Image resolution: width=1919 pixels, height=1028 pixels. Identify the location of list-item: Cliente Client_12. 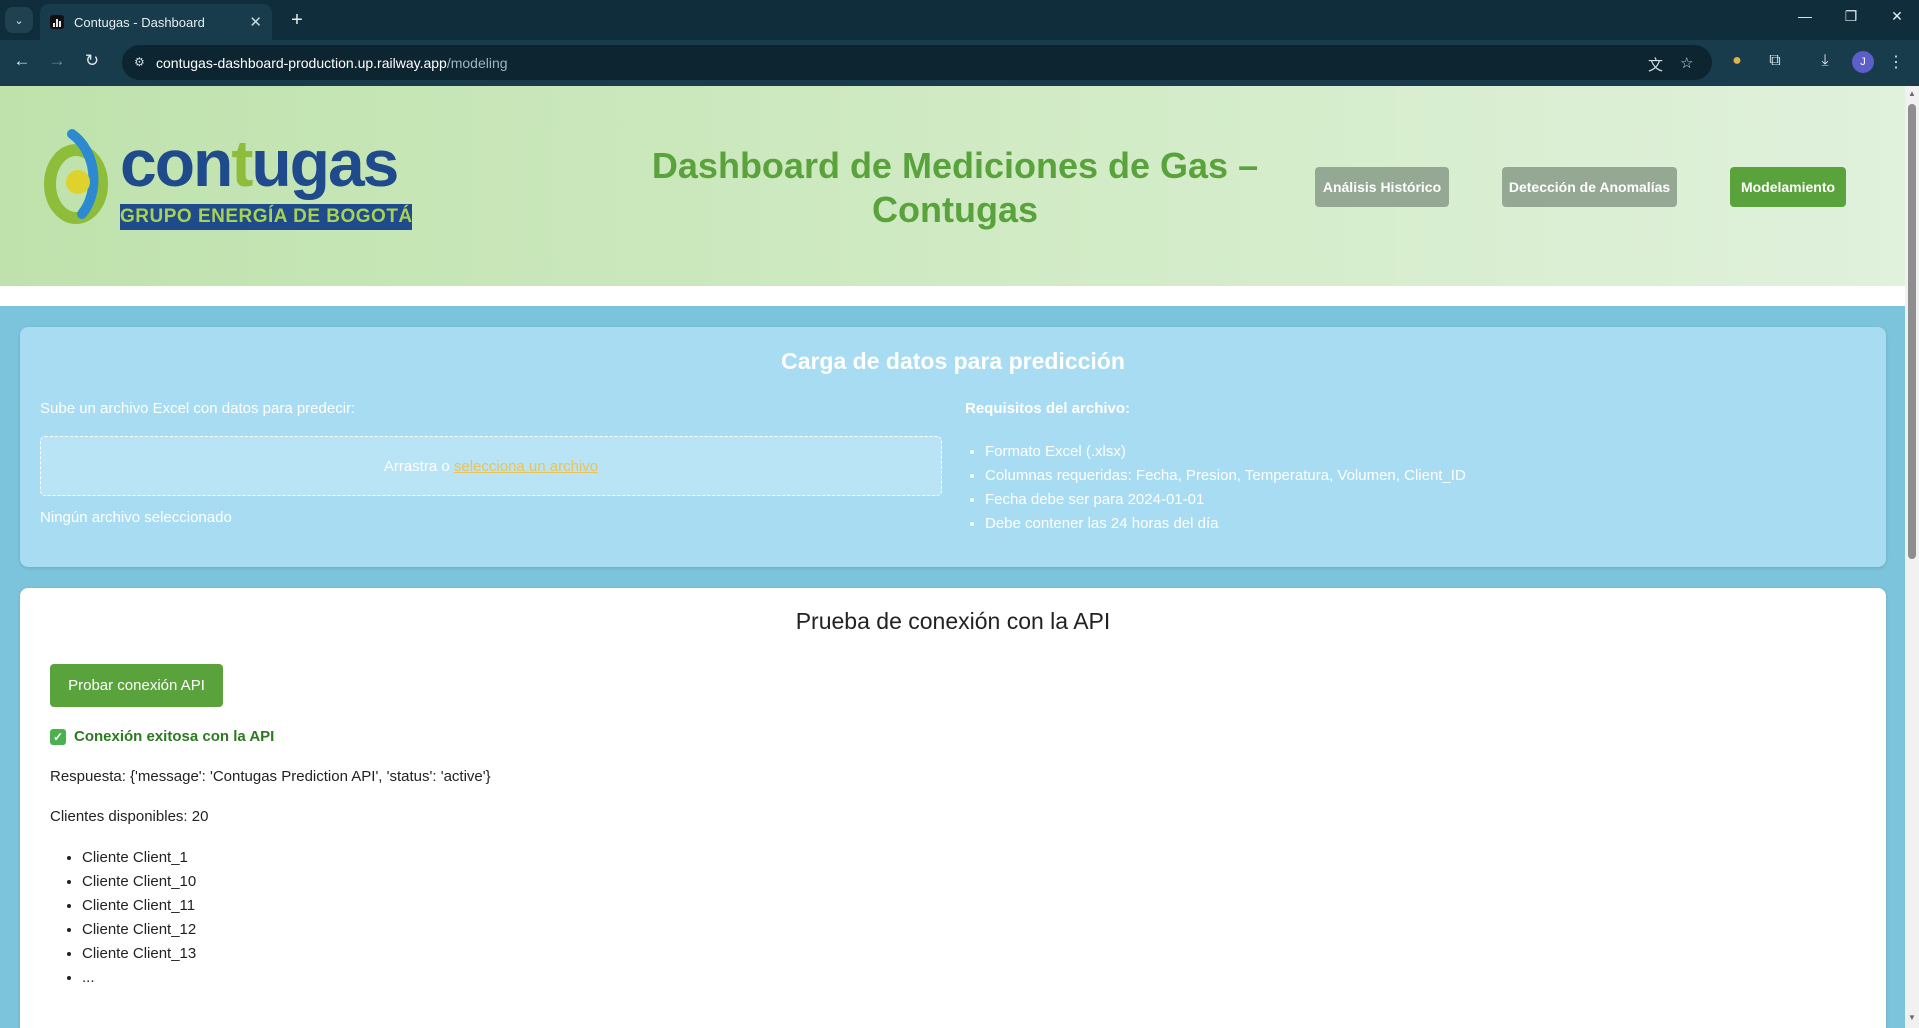
(139, 930).